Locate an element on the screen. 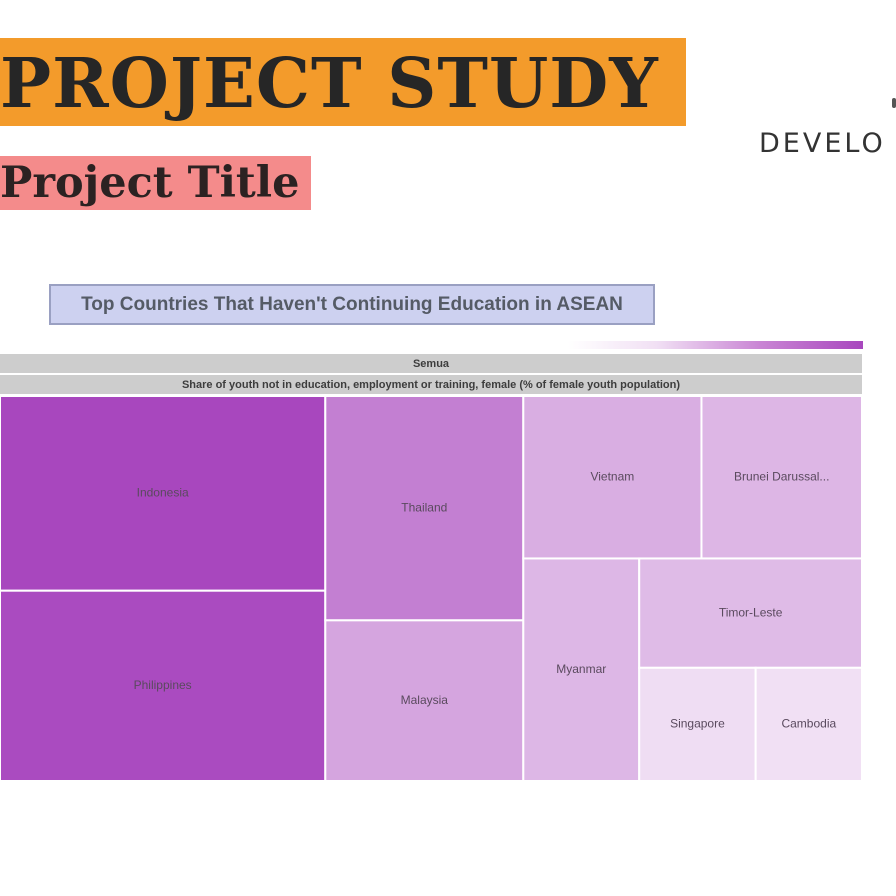 The image size is (896, 896). tile-vietnam: Vietnam is located at coordinates (612, 478).